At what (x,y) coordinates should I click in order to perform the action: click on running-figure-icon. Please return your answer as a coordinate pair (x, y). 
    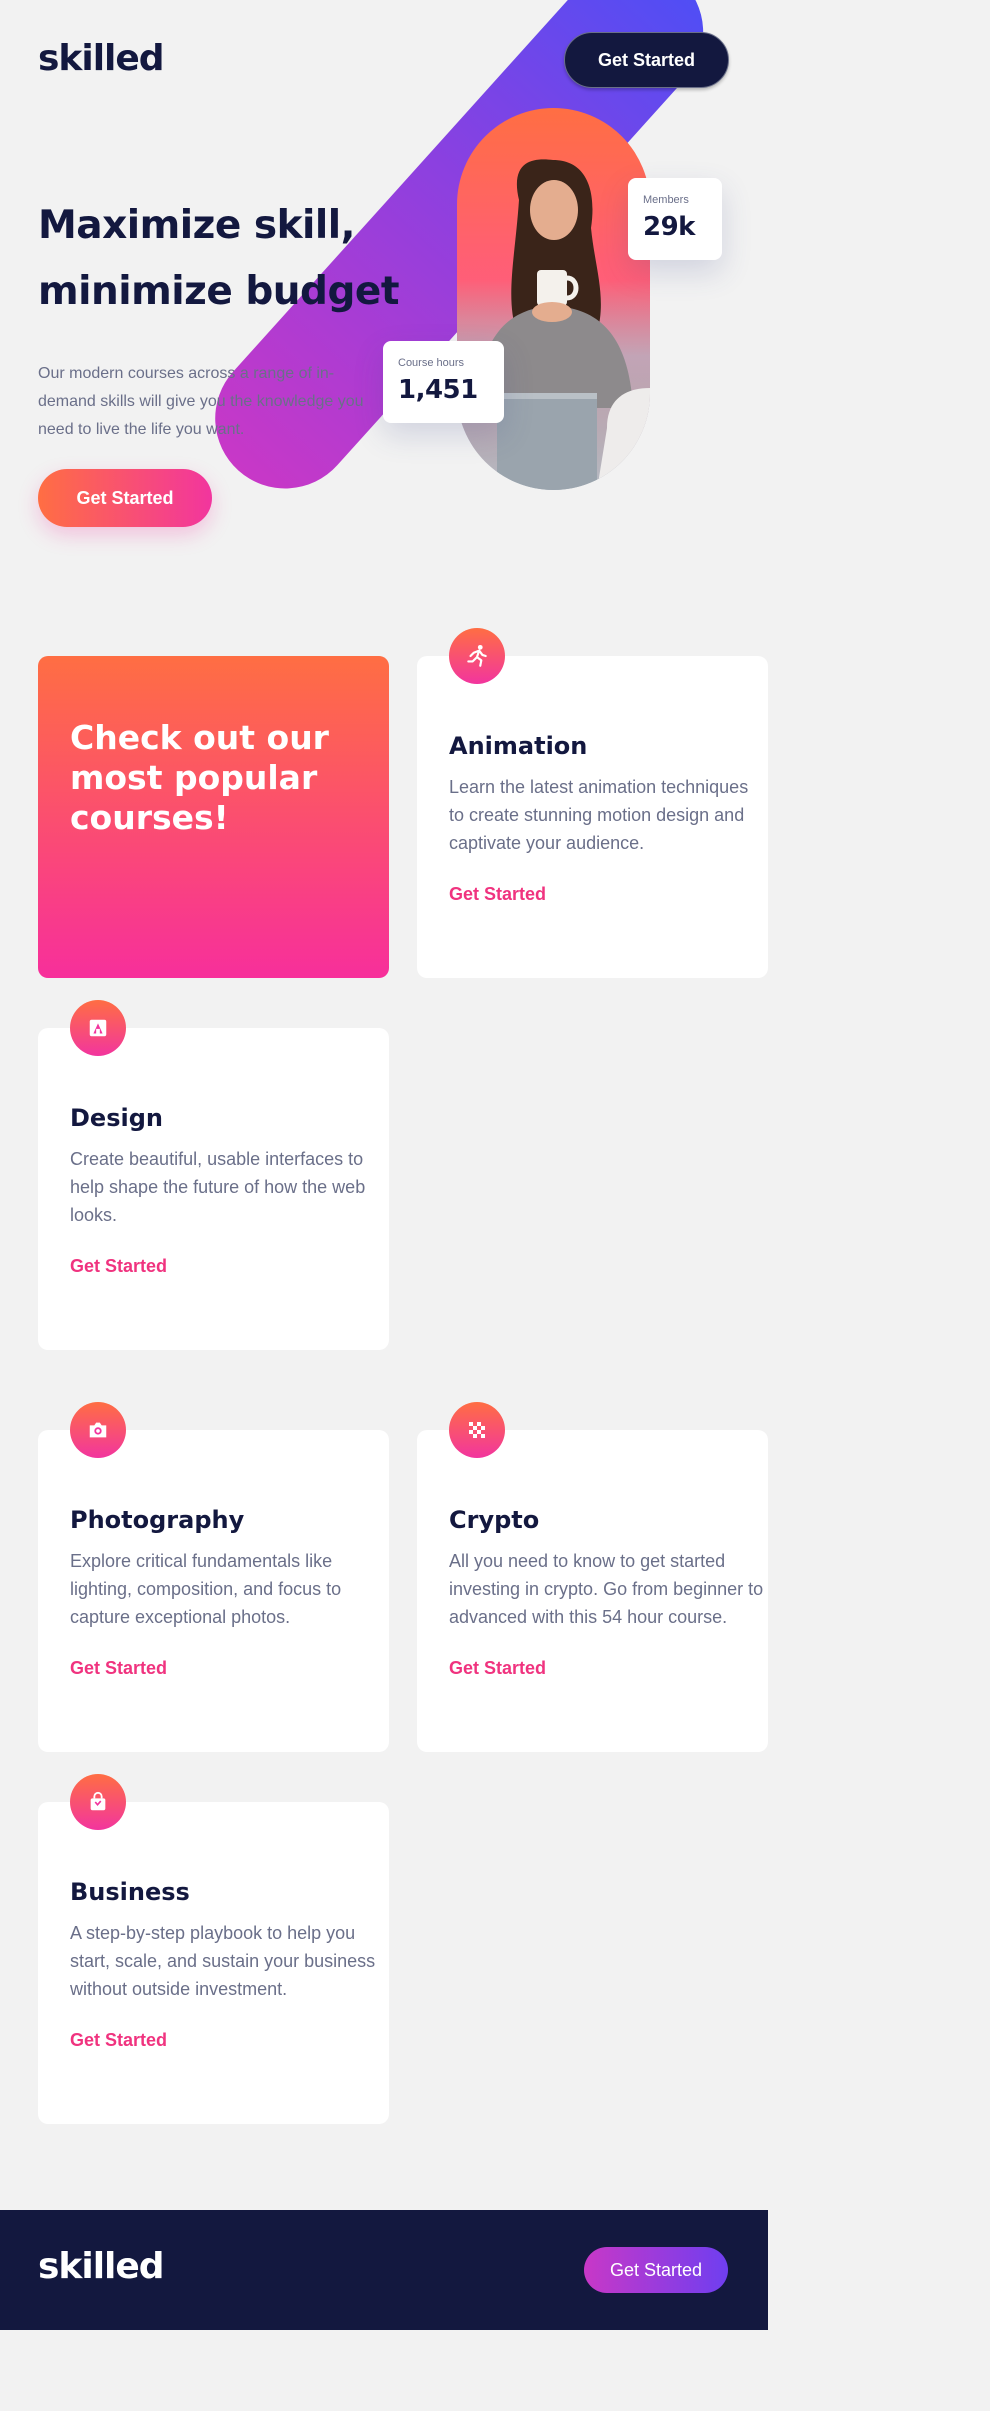
    Looking at the image, I should click on (477, 656).